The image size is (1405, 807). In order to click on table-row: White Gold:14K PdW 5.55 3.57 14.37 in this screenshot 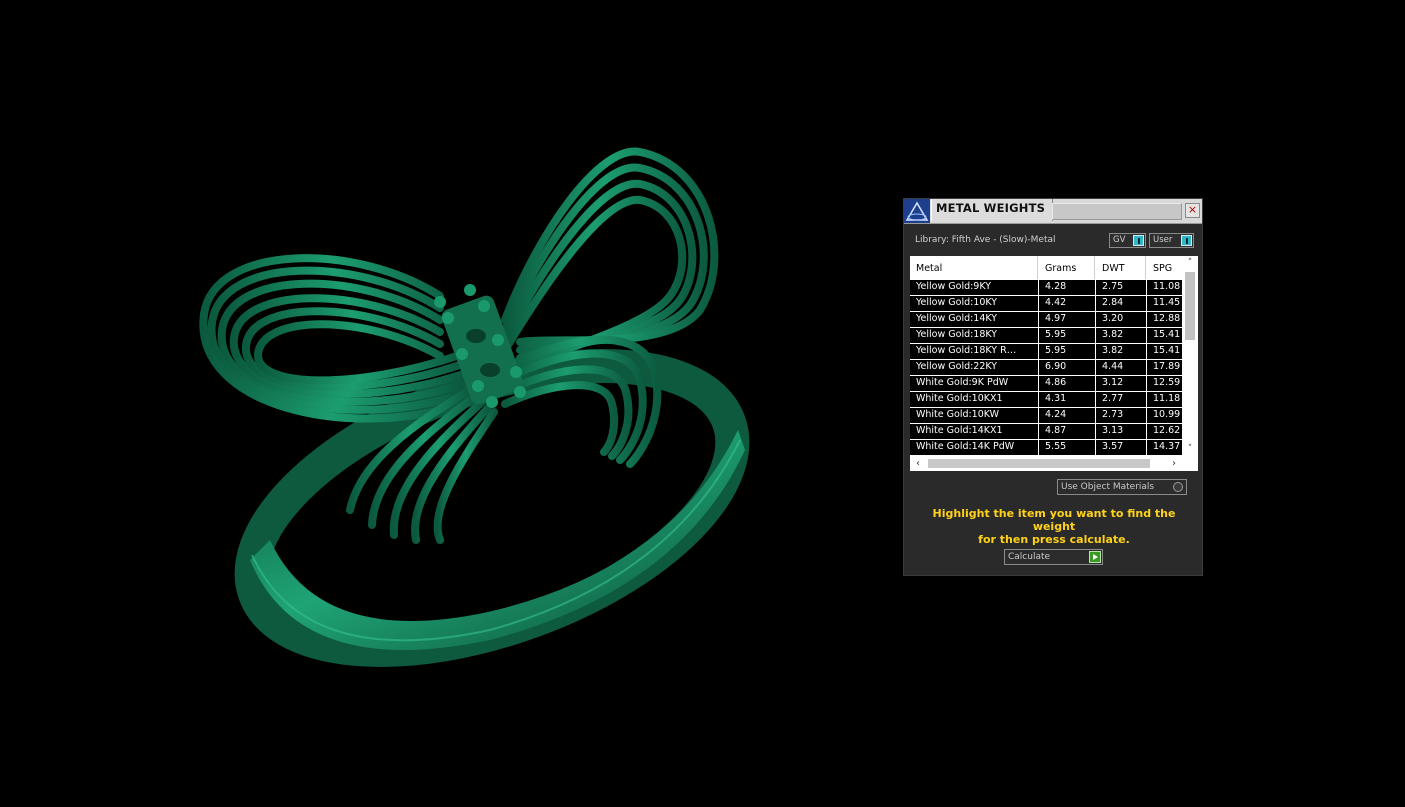, I will do `click(1046, 447)`.